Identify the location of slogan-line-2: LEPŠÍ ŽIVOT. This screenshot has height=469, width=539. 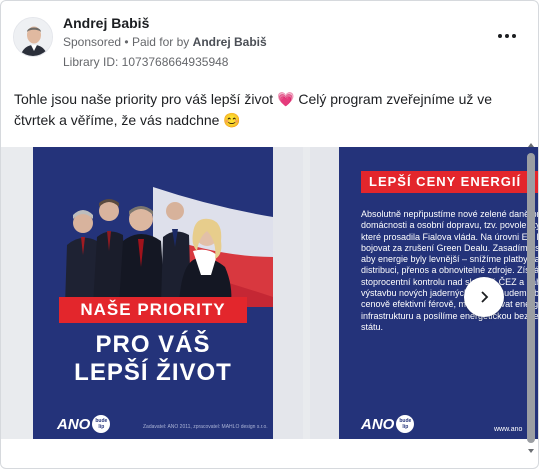
(153, 372).